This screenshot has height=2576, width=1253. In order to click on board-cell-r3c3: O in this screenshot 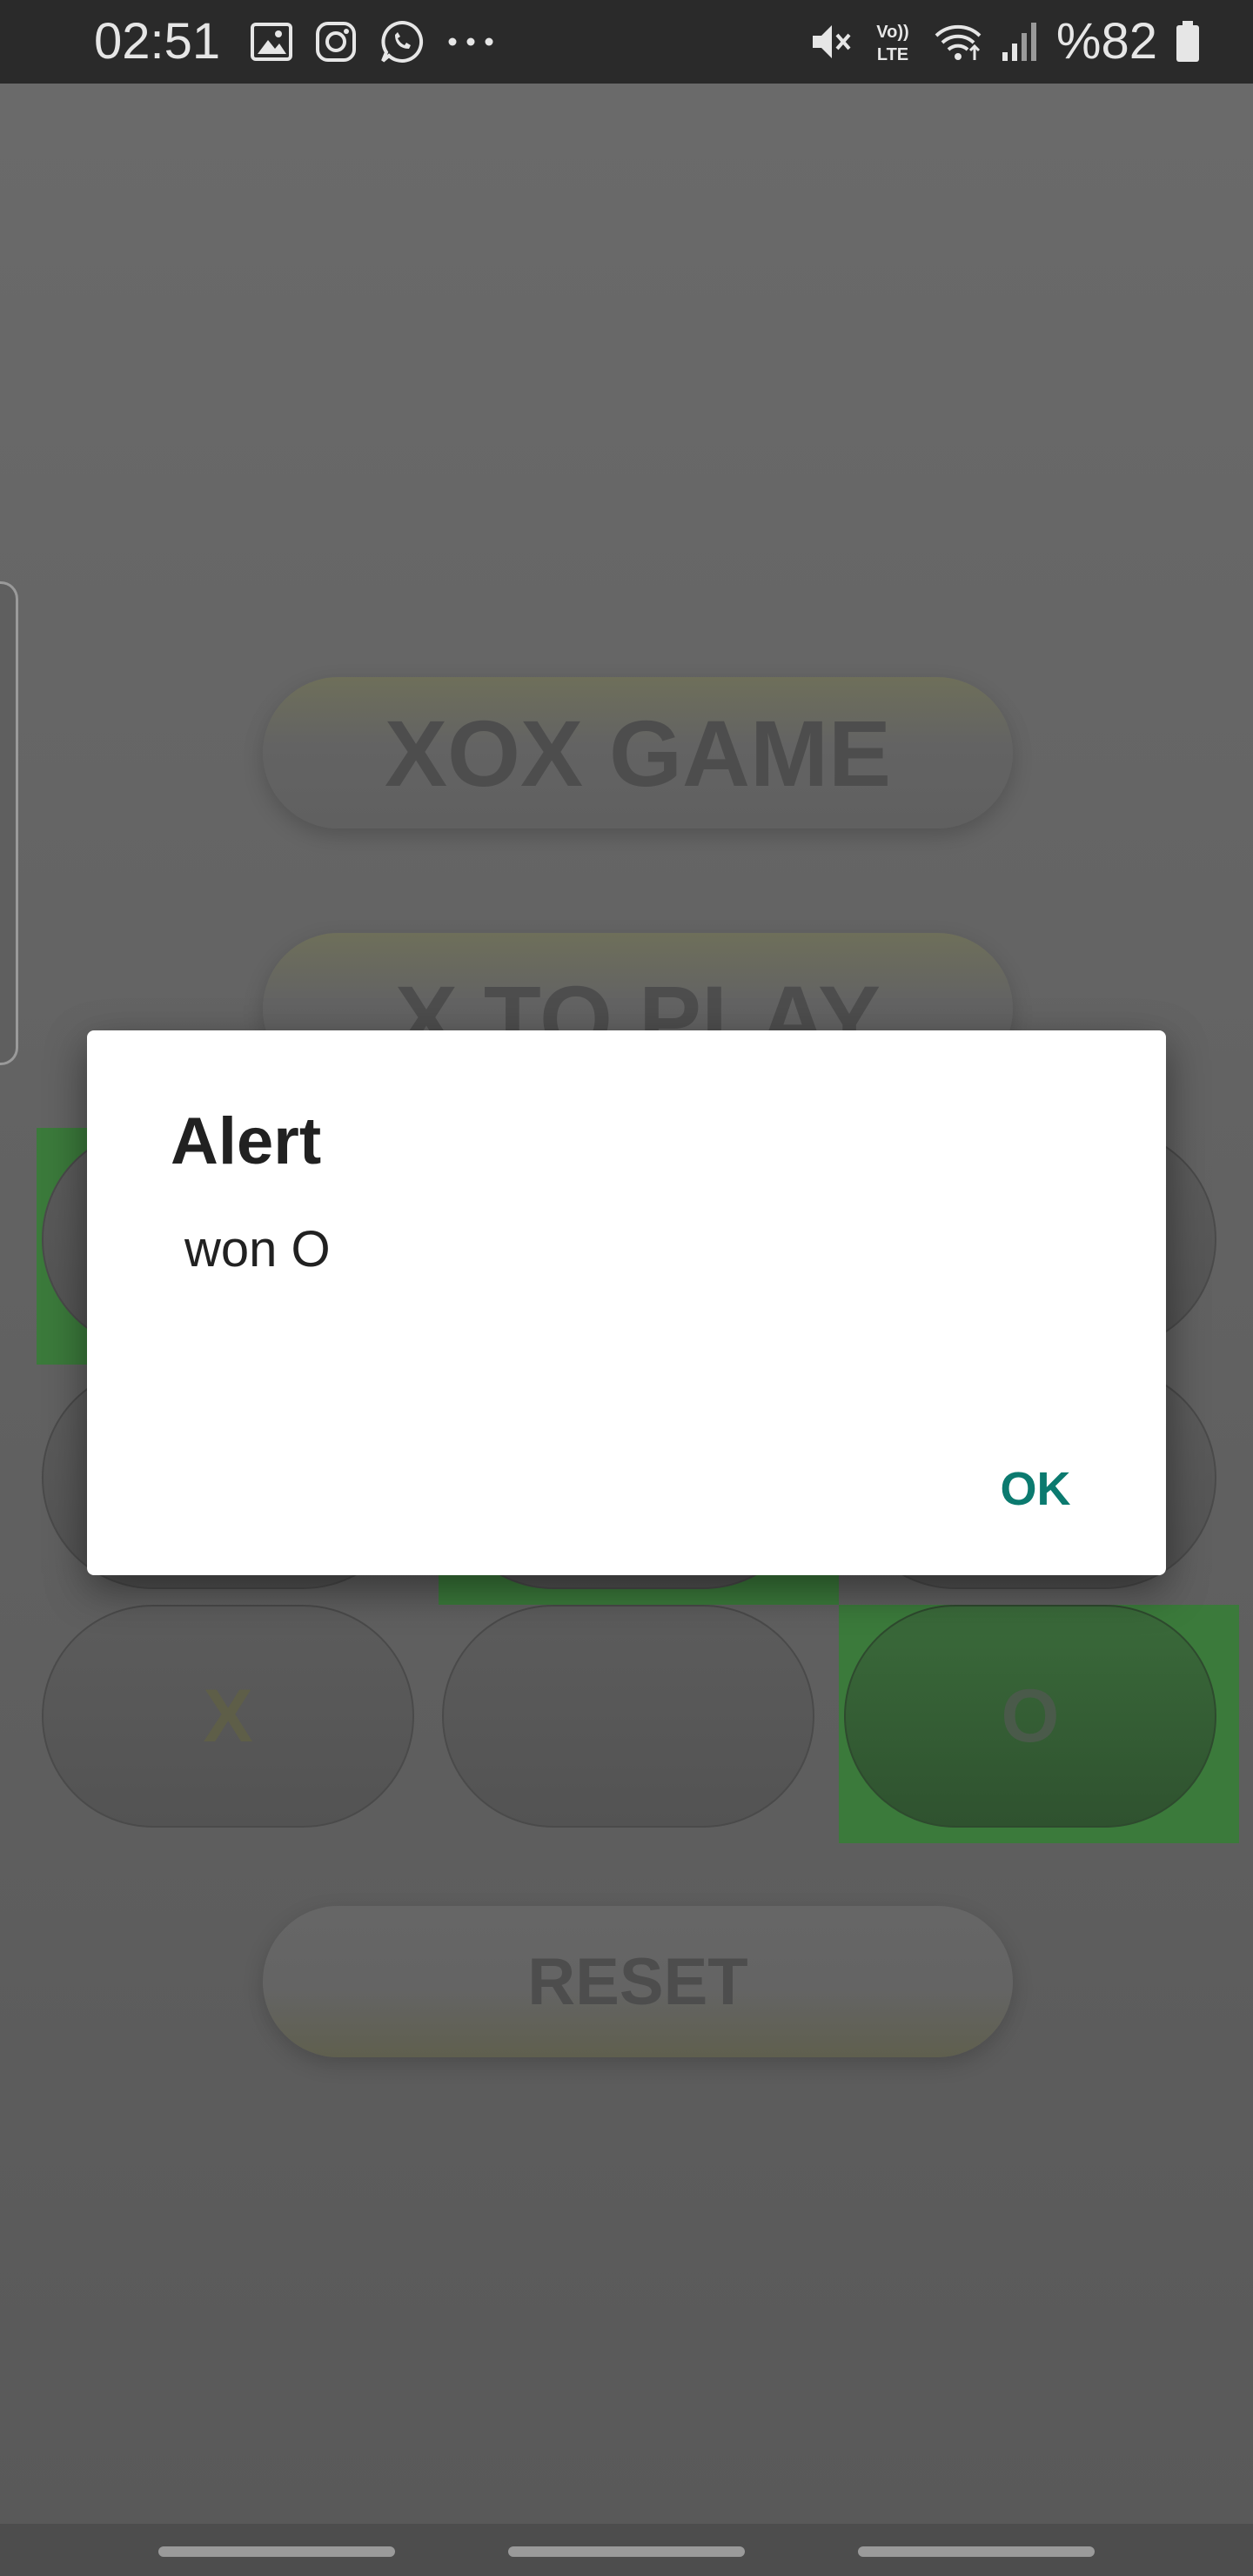, I will do `click(1030, 1716)`.